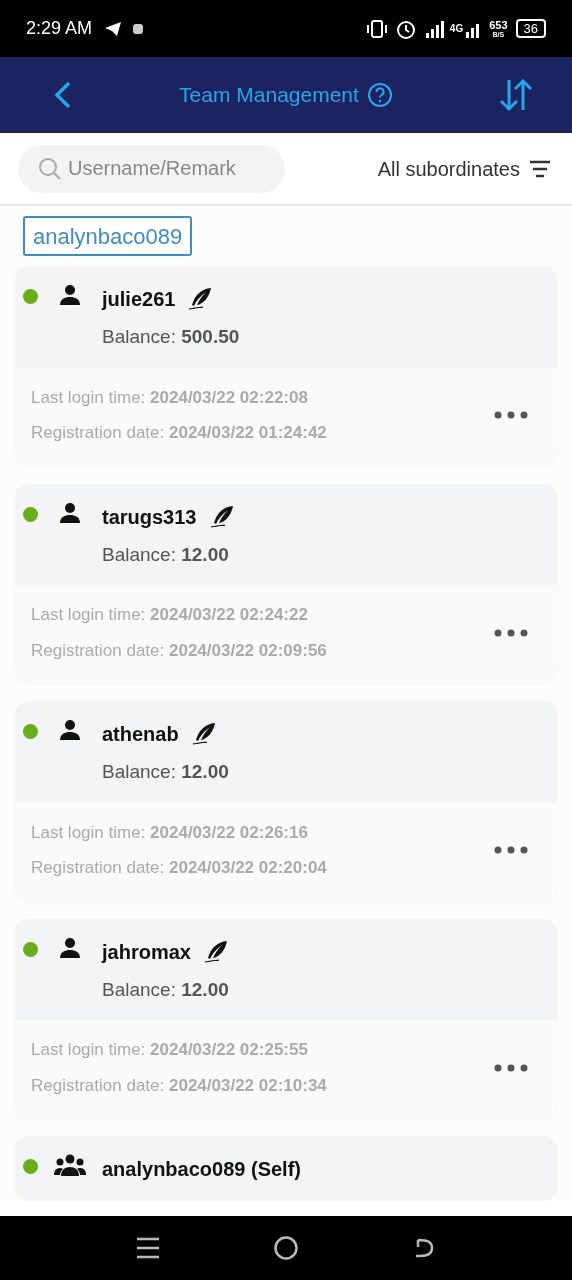 The width and height of the screenshot is (572, 1280). What do you see at coordinates (286, 366) in the screenshot?
I see `member-card: julie261 Balance: 500.50 Last login time: 2024/03/22 02:22:08 Registration date: 2024/03/22 01:24:42` at bounding box center [286, 366].